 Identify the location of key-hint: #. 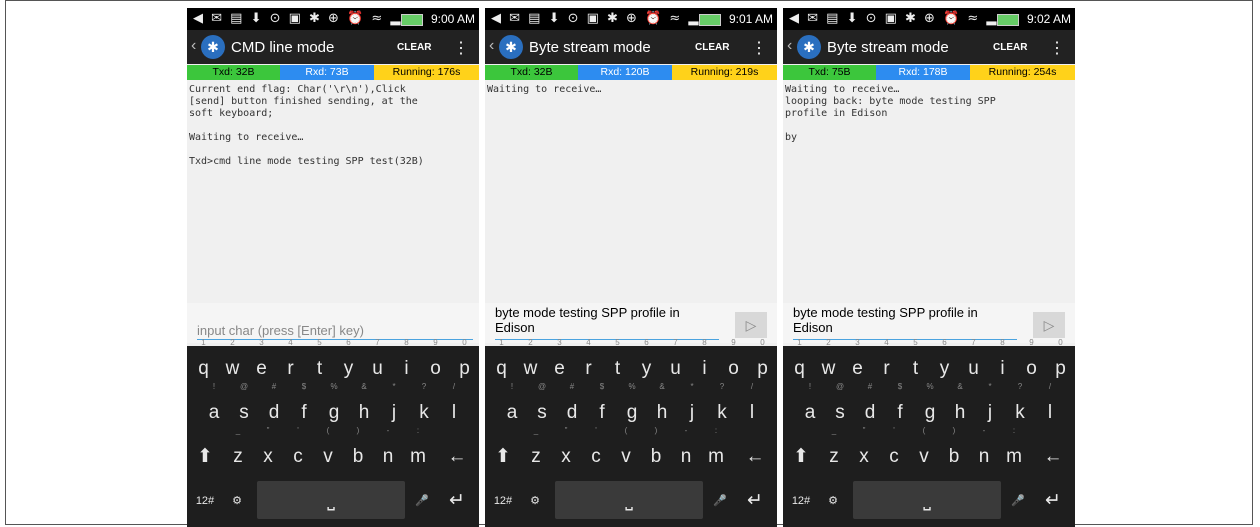
(274, 386).